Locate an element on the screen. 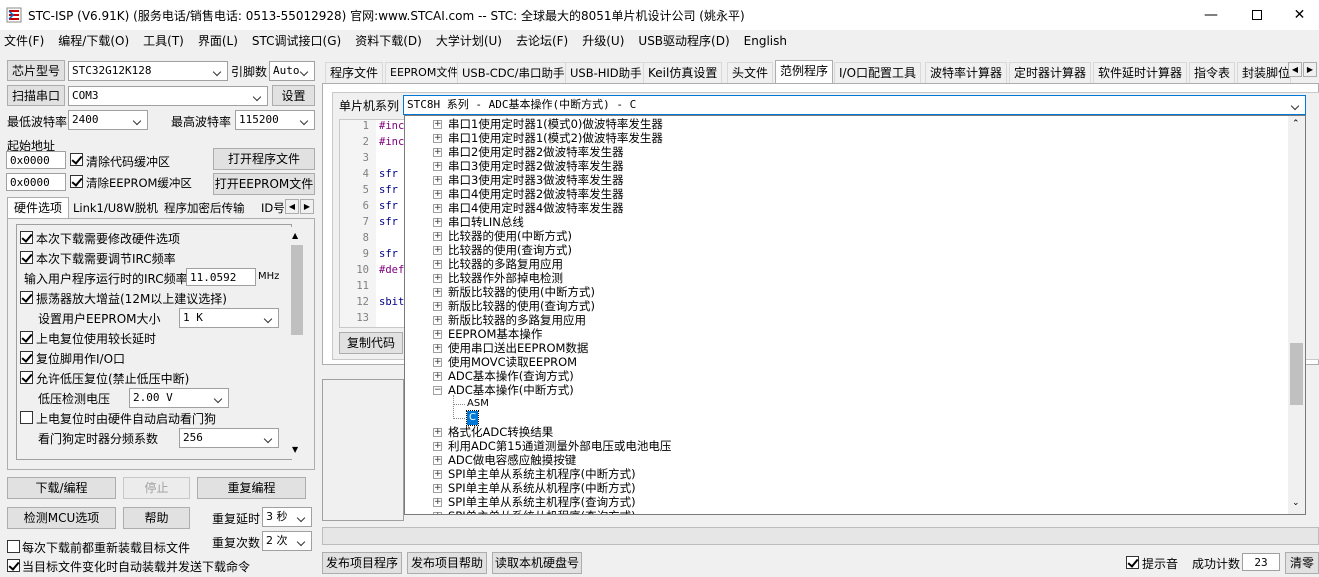 This screenshot has height=577, width=1319. irc-frequency-input: 11.0592 is located at coordinates (221, 277).